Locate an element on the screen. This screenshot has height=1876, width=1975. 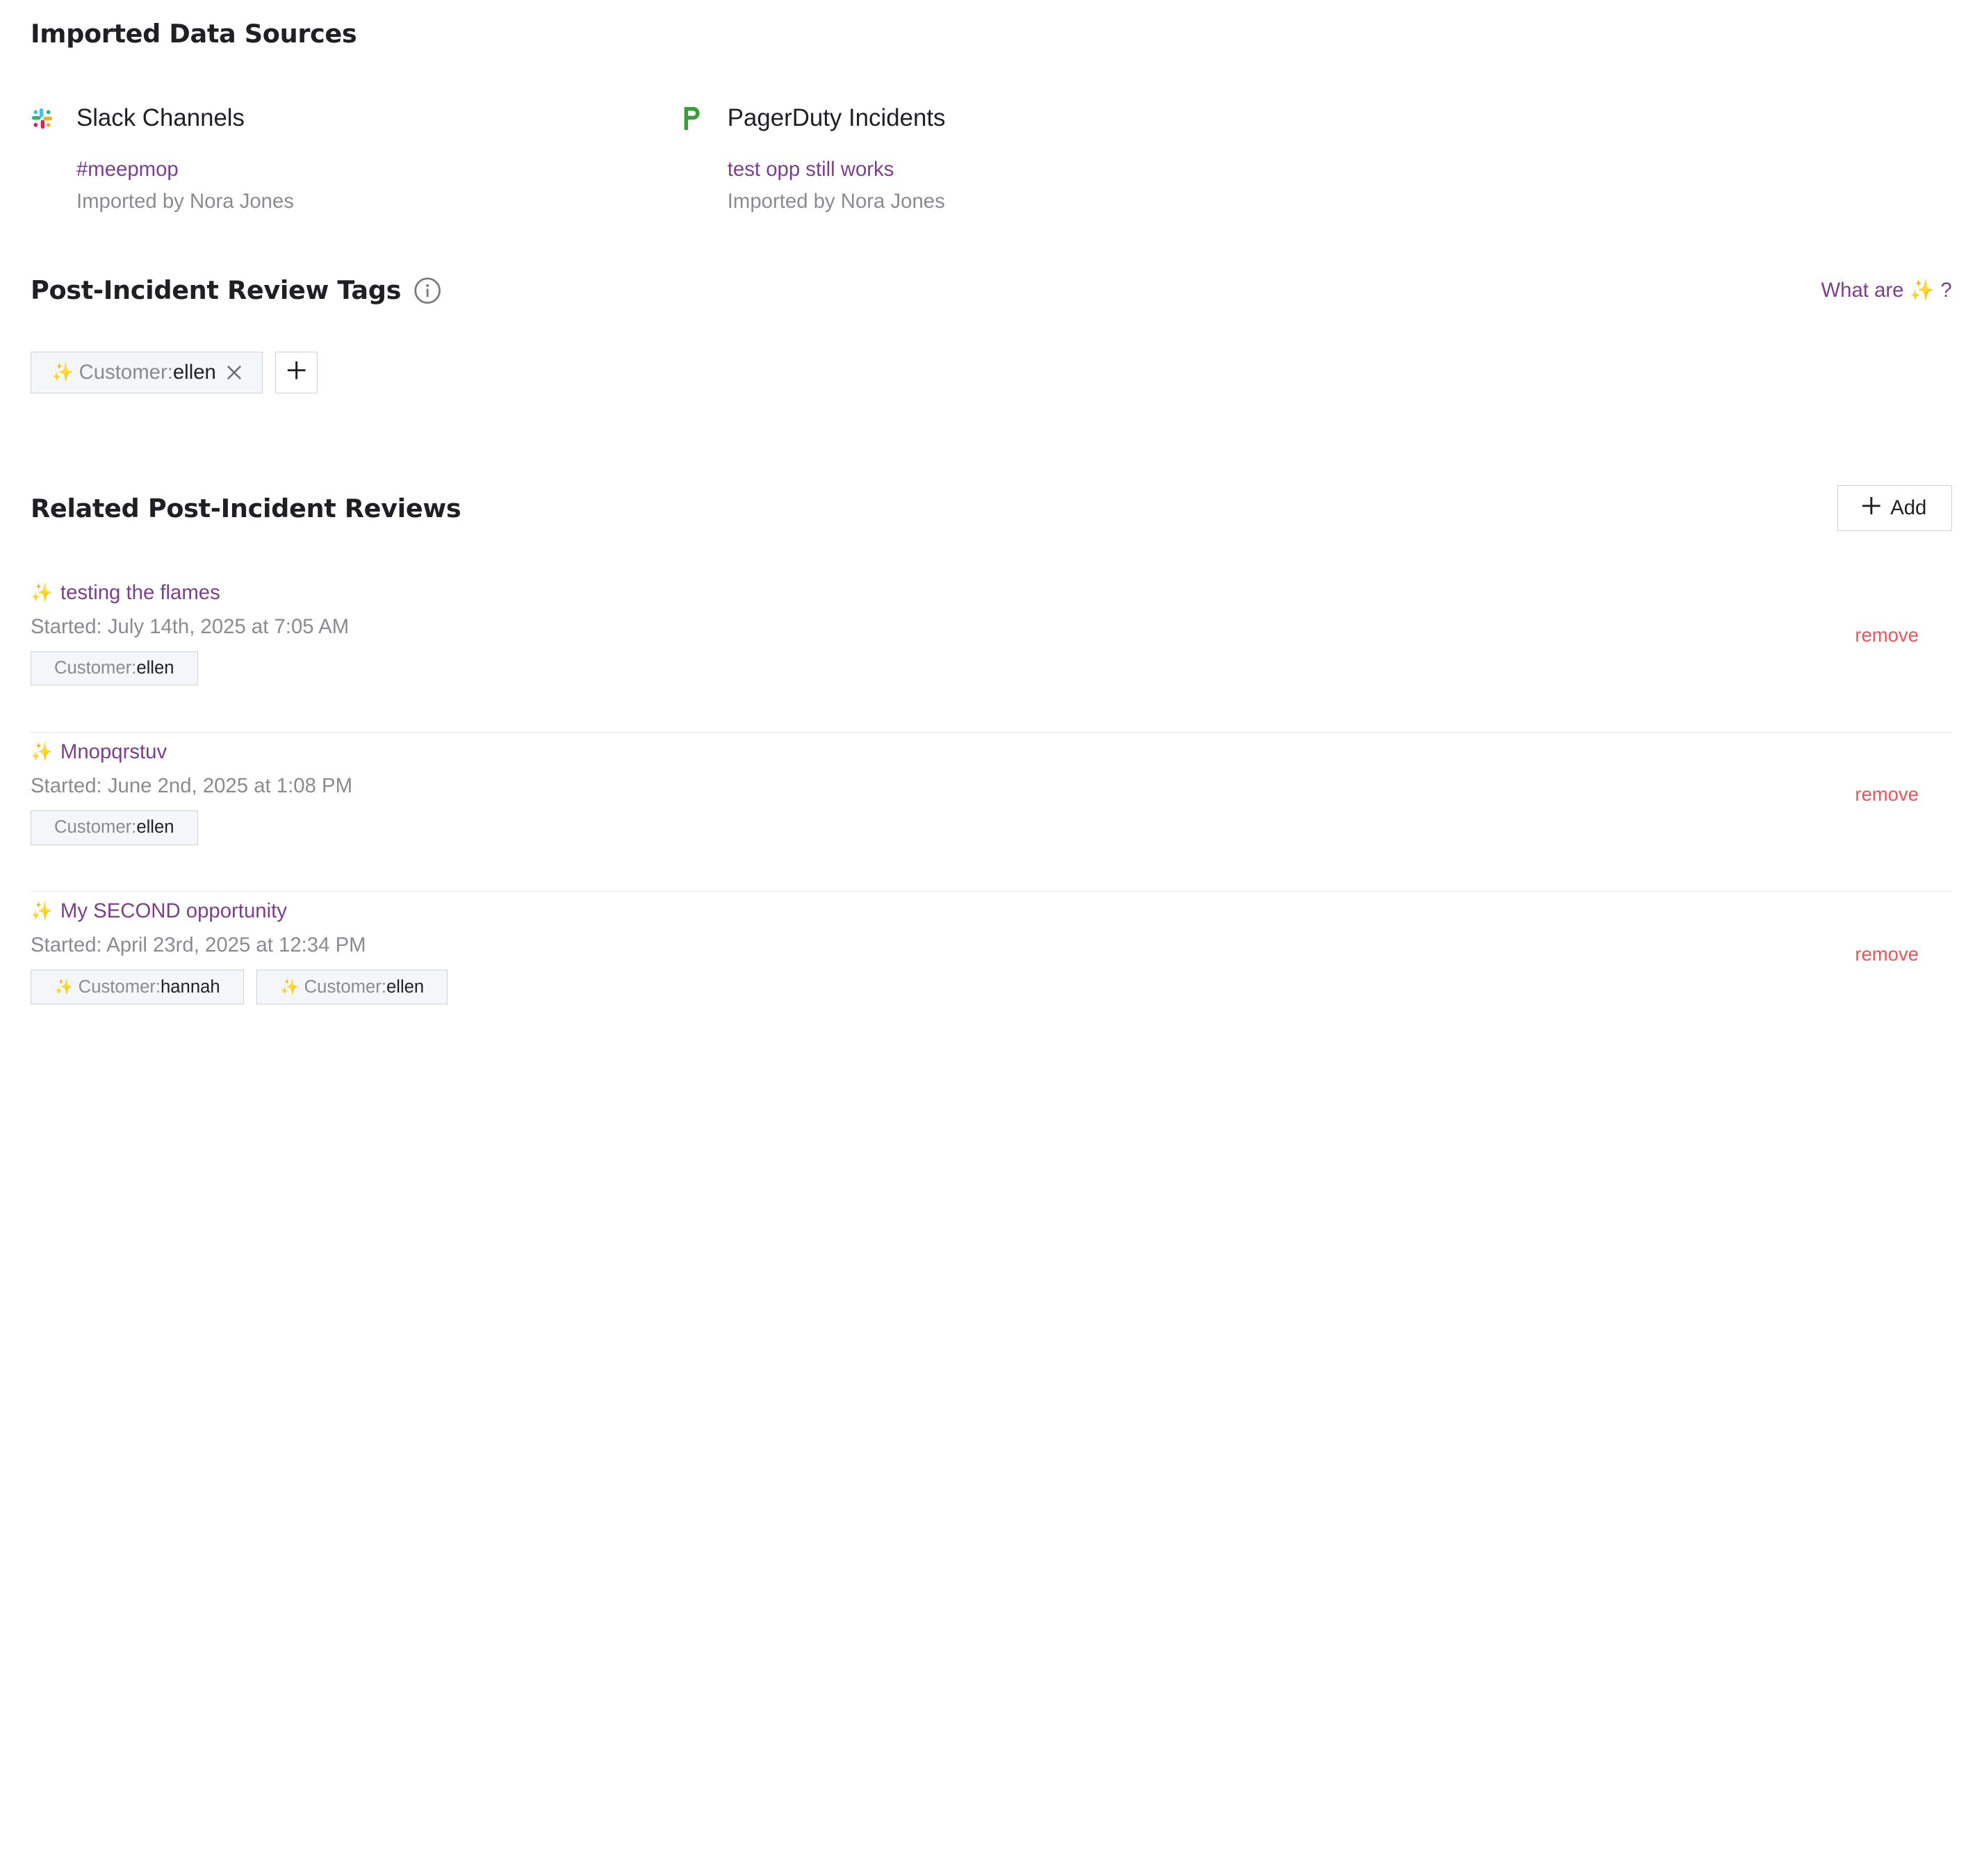
add-button-label: Add is located at coordinates (1908, 508).